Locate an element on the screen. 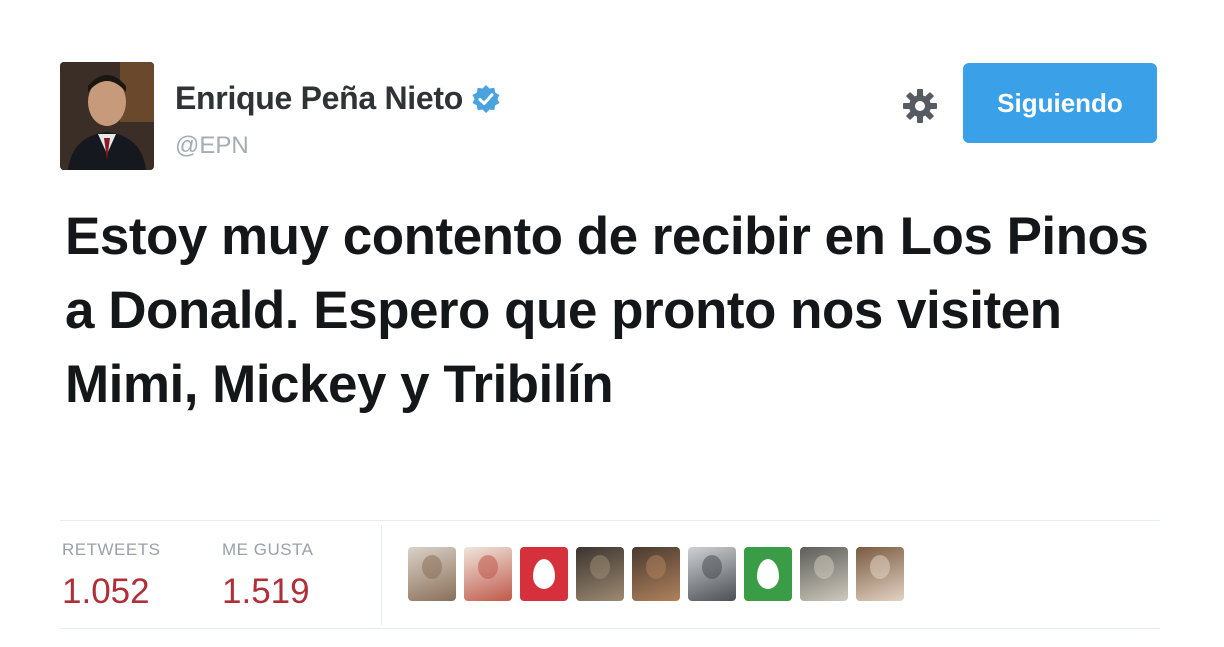 This screenshot has height=647, width=1224. stats-separator is located at coordinates (381, 575).